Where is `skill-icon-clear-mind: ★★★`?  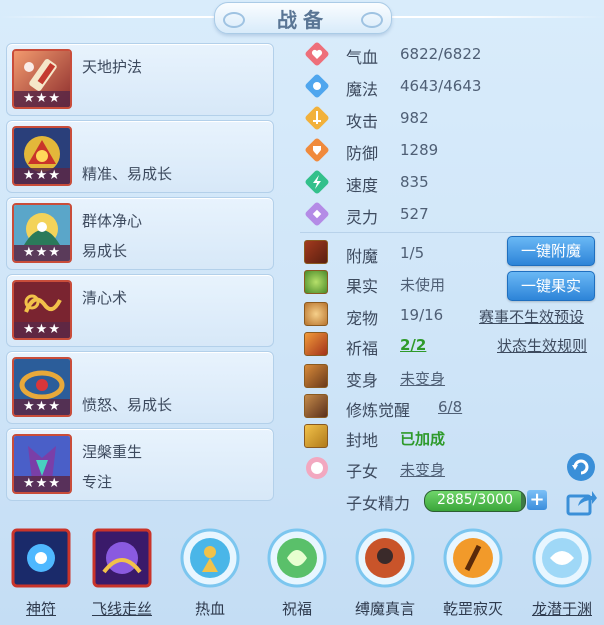 skill-icon-clear-mind: ★★★ is located at coordinates (42, 310).